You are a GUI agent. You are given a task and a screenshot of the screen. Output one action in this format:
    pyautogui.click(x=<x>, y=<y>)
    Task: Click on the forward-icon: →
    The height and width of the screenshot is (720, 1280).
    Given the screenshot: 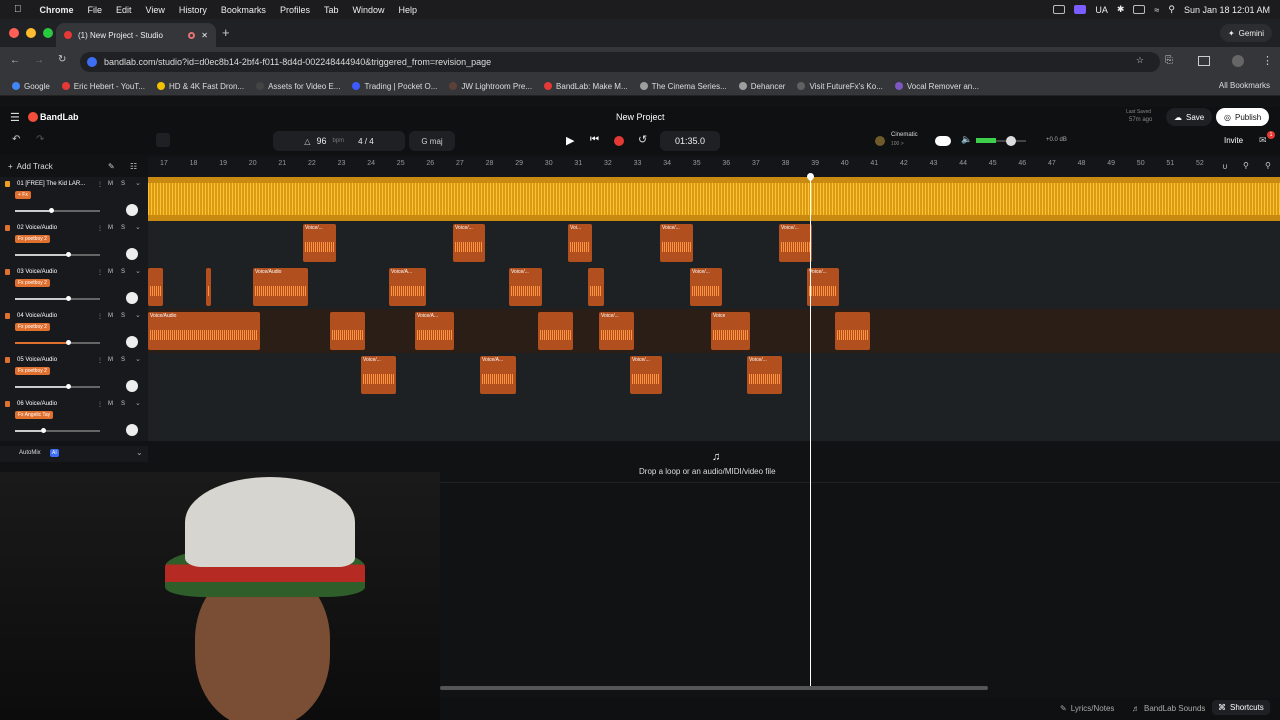 What is the action you would take?
    pyautogui.click(x=39, y=60)
    